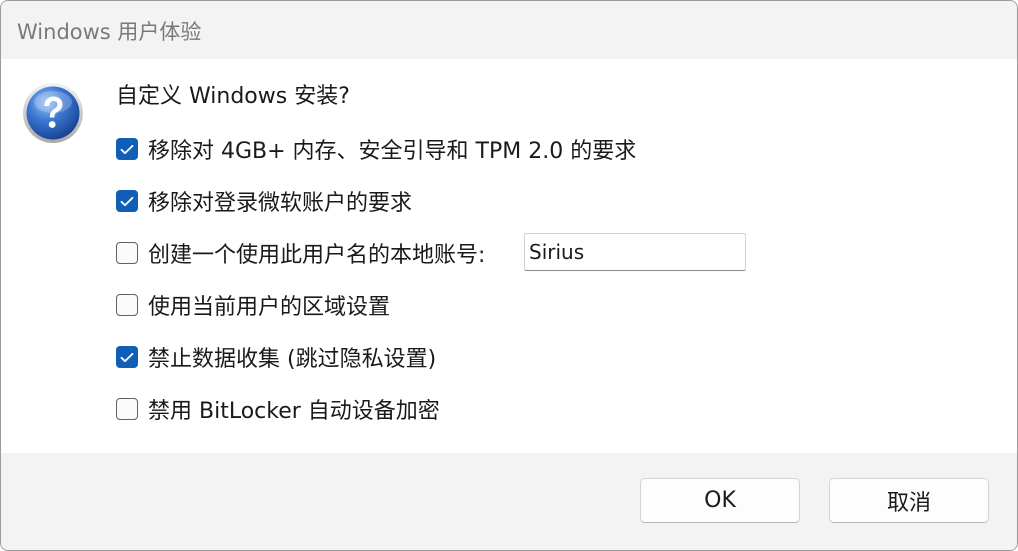 The image size is (1018, 551). I want to click on option-disable-bitlocker: 禁用 BitLocker 自动设备加密, so click(278, 409).